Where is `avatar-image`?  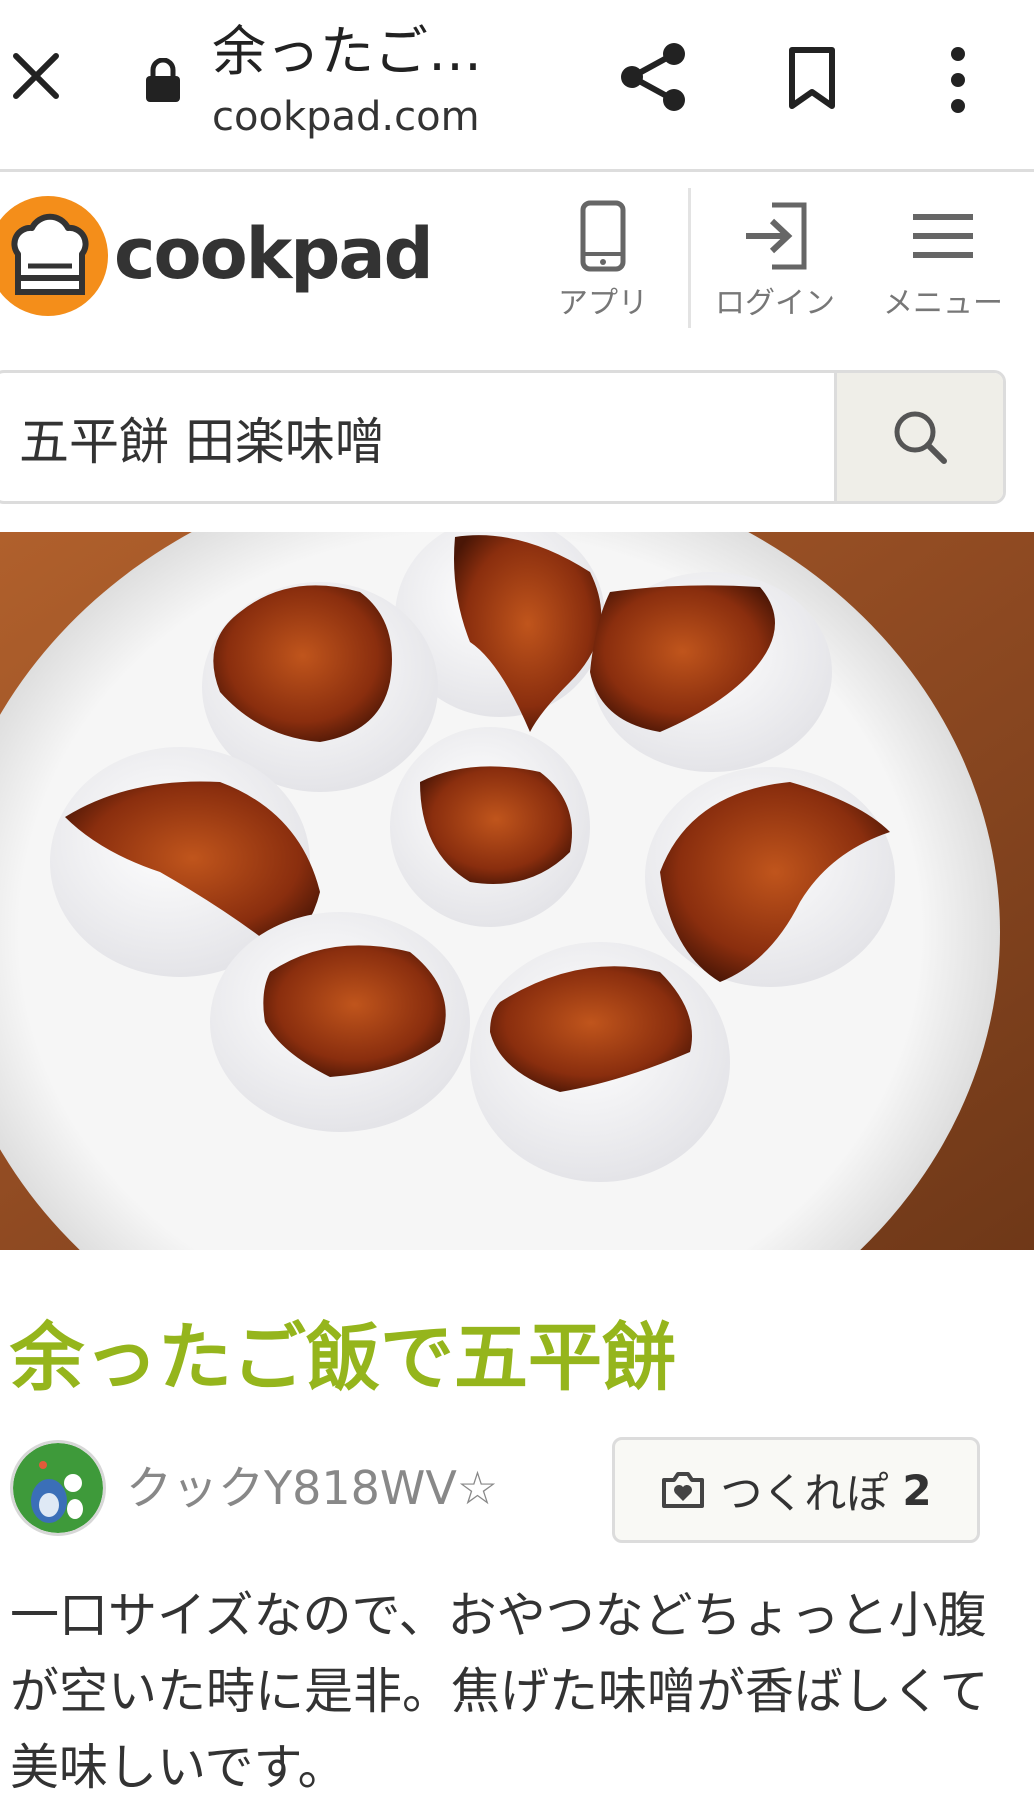
avatar-image is located at coordinates (58, 1488).